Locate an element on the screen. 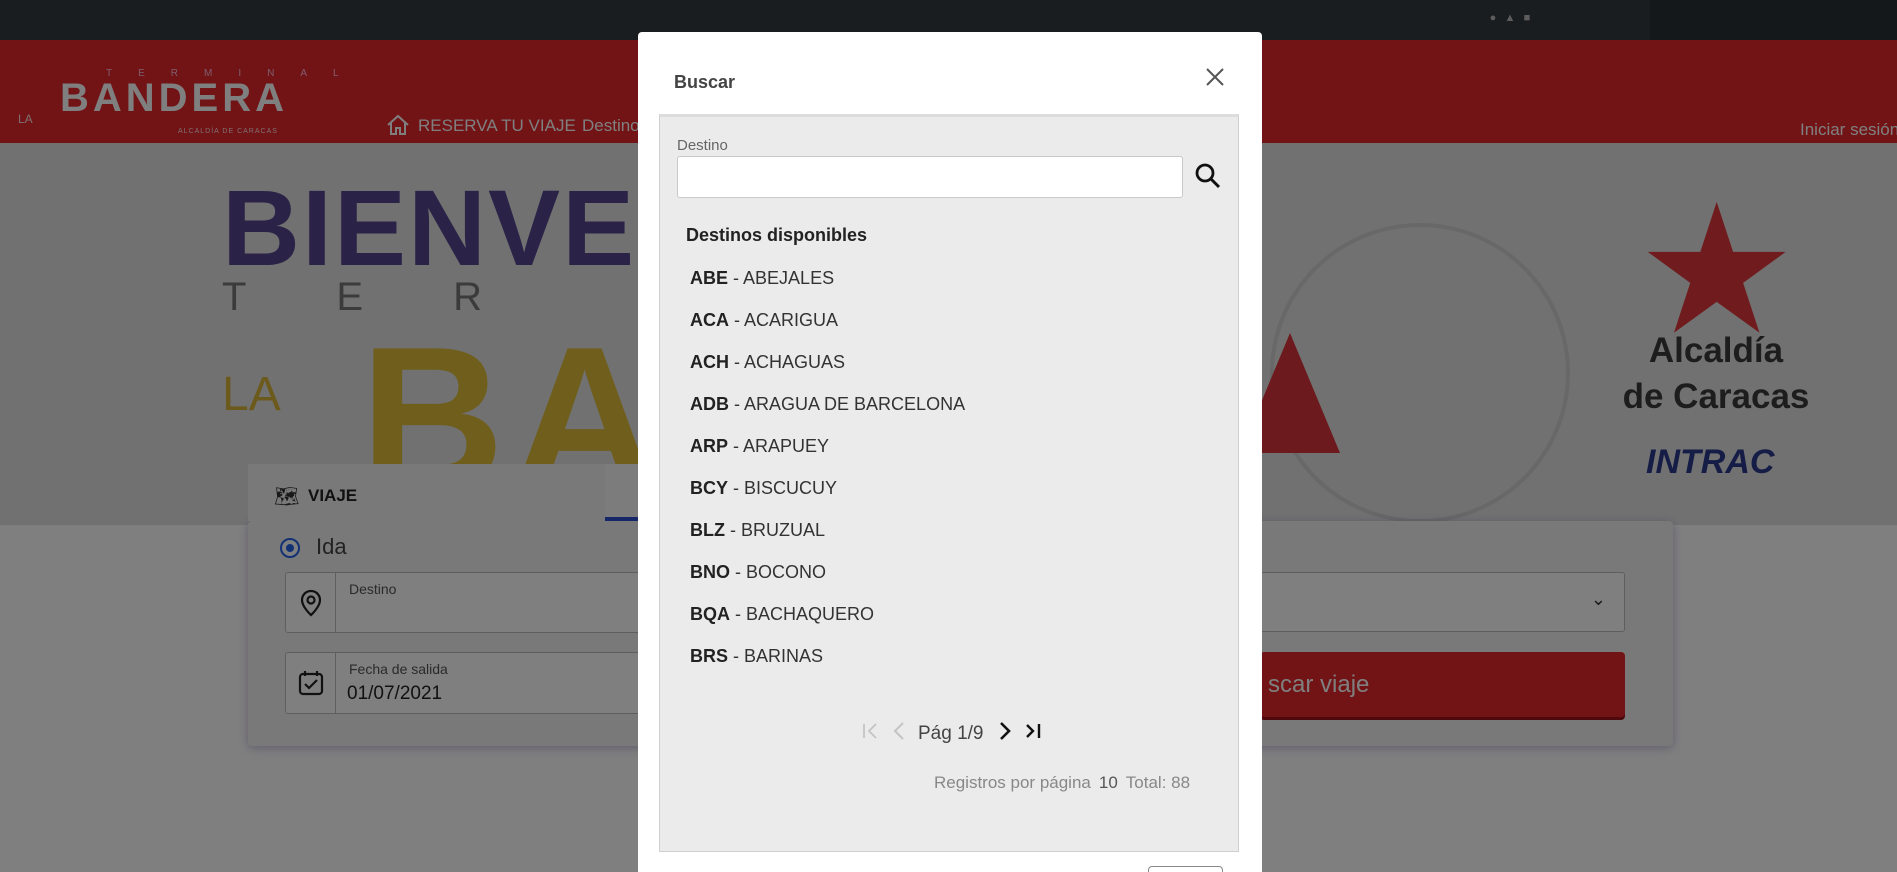 The image size is (1897, 872). destino-name: BRUZUAL is located at coordinates (783, 530).